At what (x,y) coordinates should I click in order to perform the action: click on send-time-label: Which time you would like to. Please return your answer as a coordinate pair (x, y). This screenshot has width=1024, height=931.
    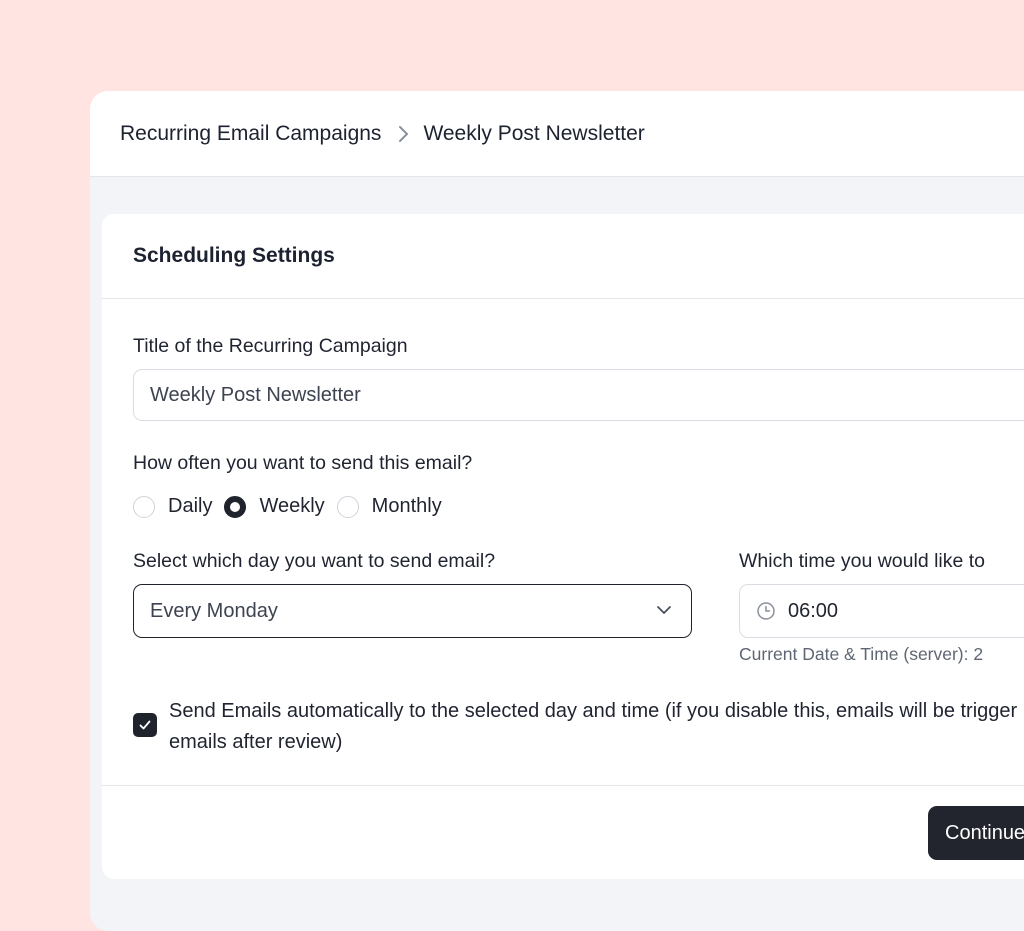
    Looking at the image, I should click on (862, 561).